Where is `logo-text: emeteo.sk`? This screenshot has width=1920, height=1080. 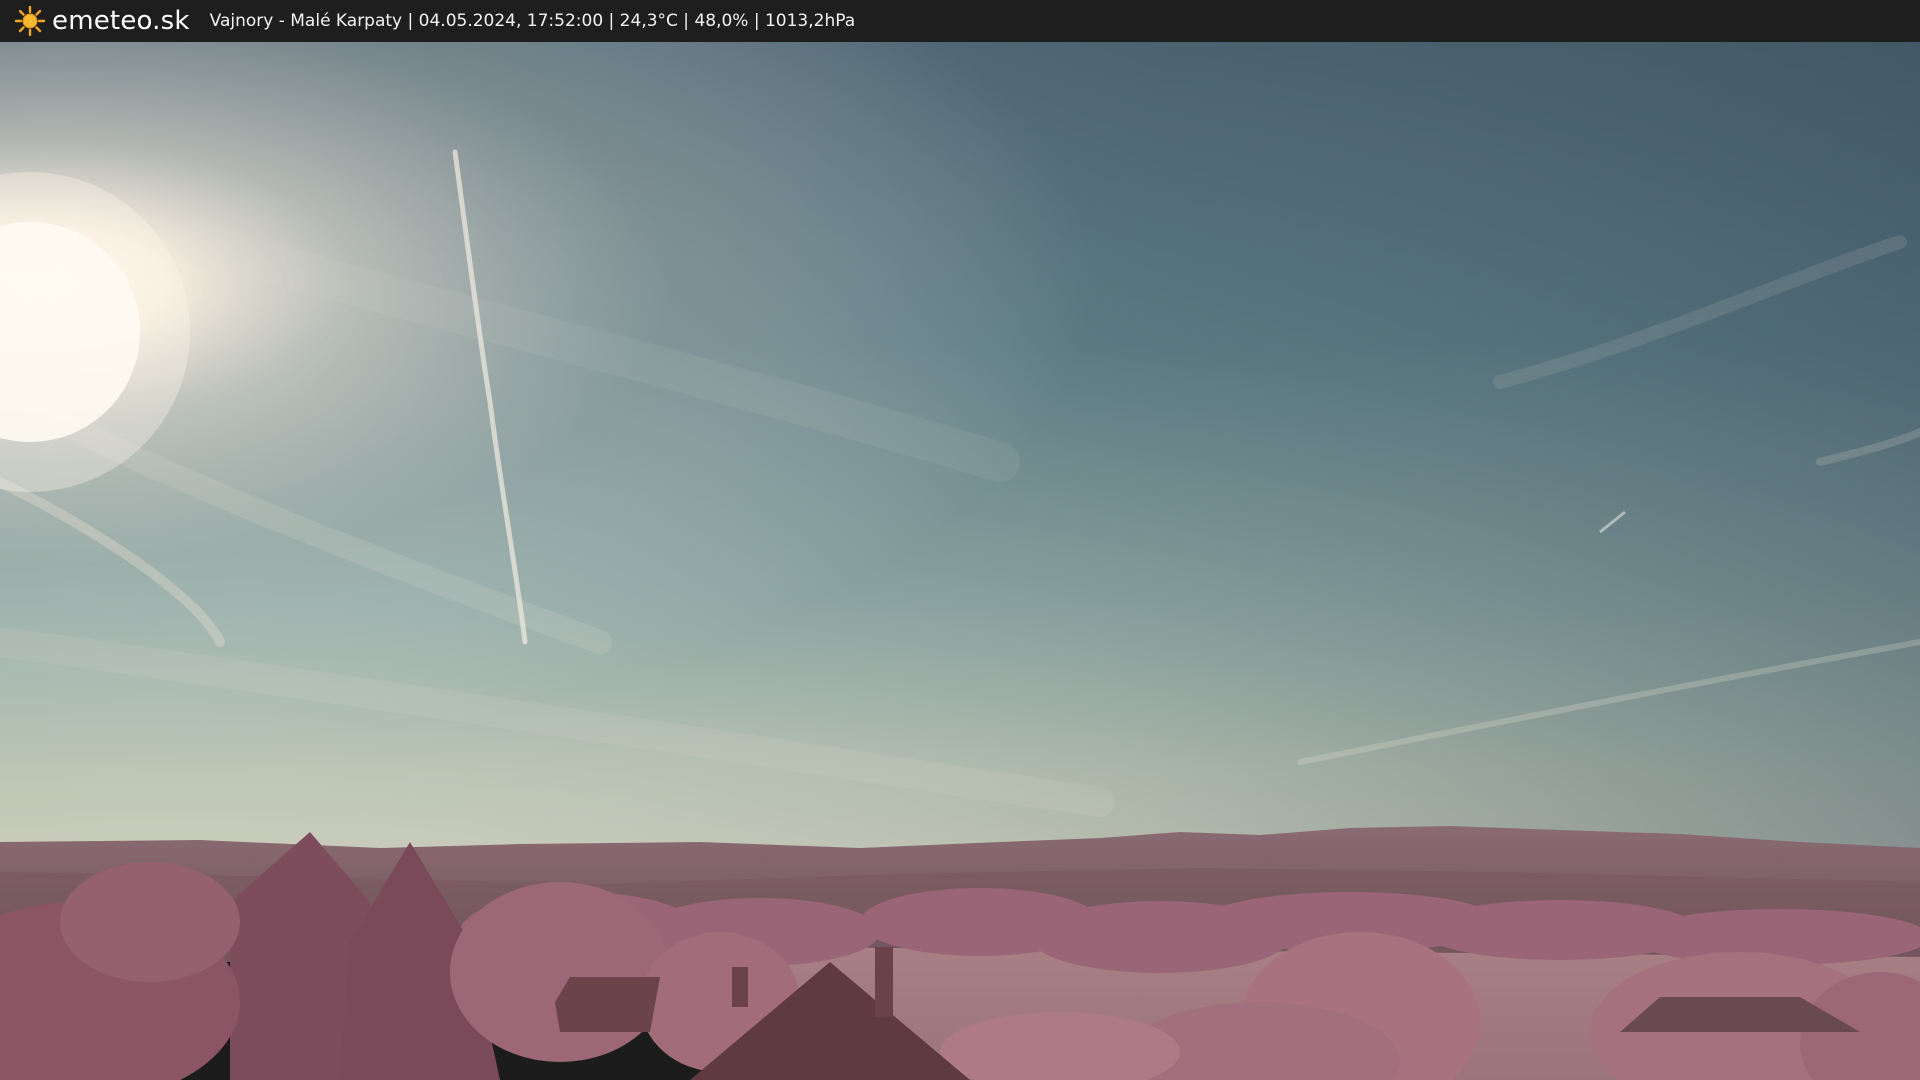 logo-text: emeteo.sk is located at coordinates (121, 21).